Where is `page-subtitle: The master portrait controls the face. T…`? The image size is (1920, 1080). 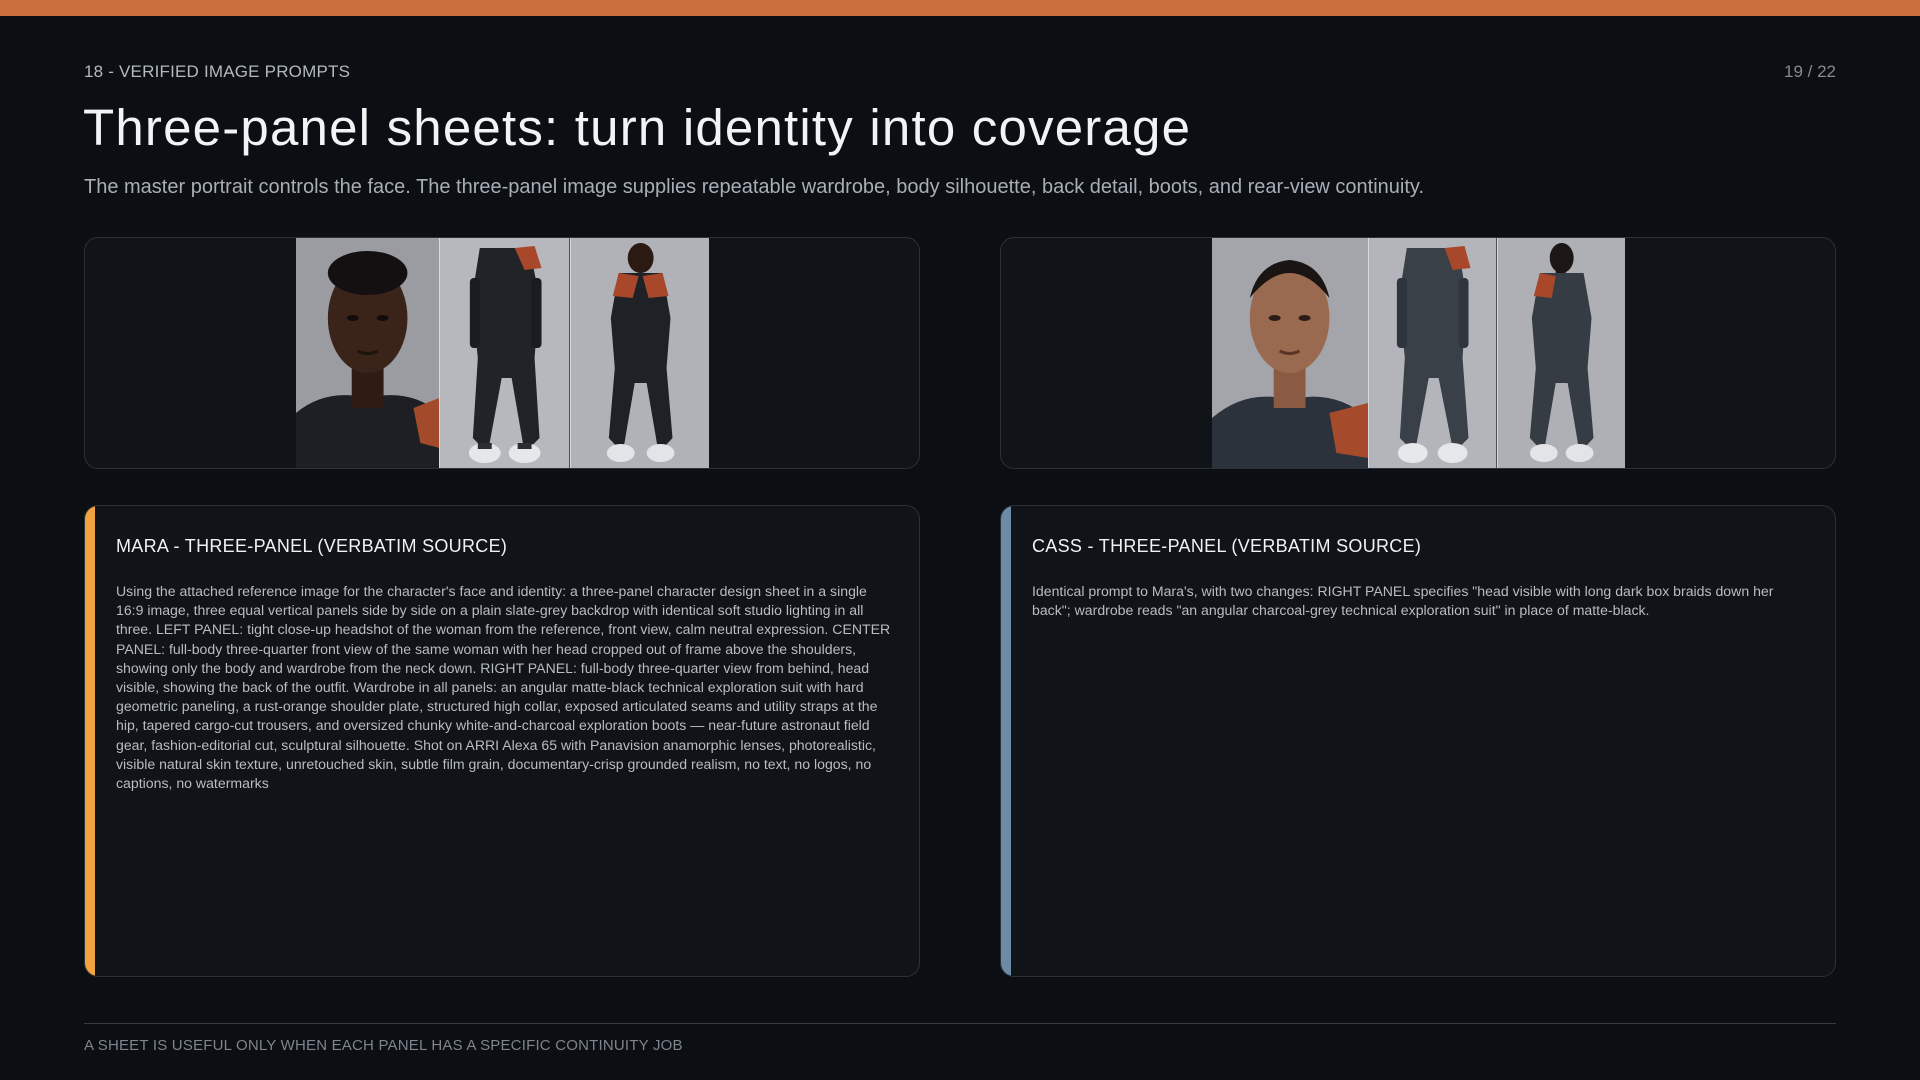
page-subtitle: The master portrait controls the face. T… is located at coordinates (754, 187).